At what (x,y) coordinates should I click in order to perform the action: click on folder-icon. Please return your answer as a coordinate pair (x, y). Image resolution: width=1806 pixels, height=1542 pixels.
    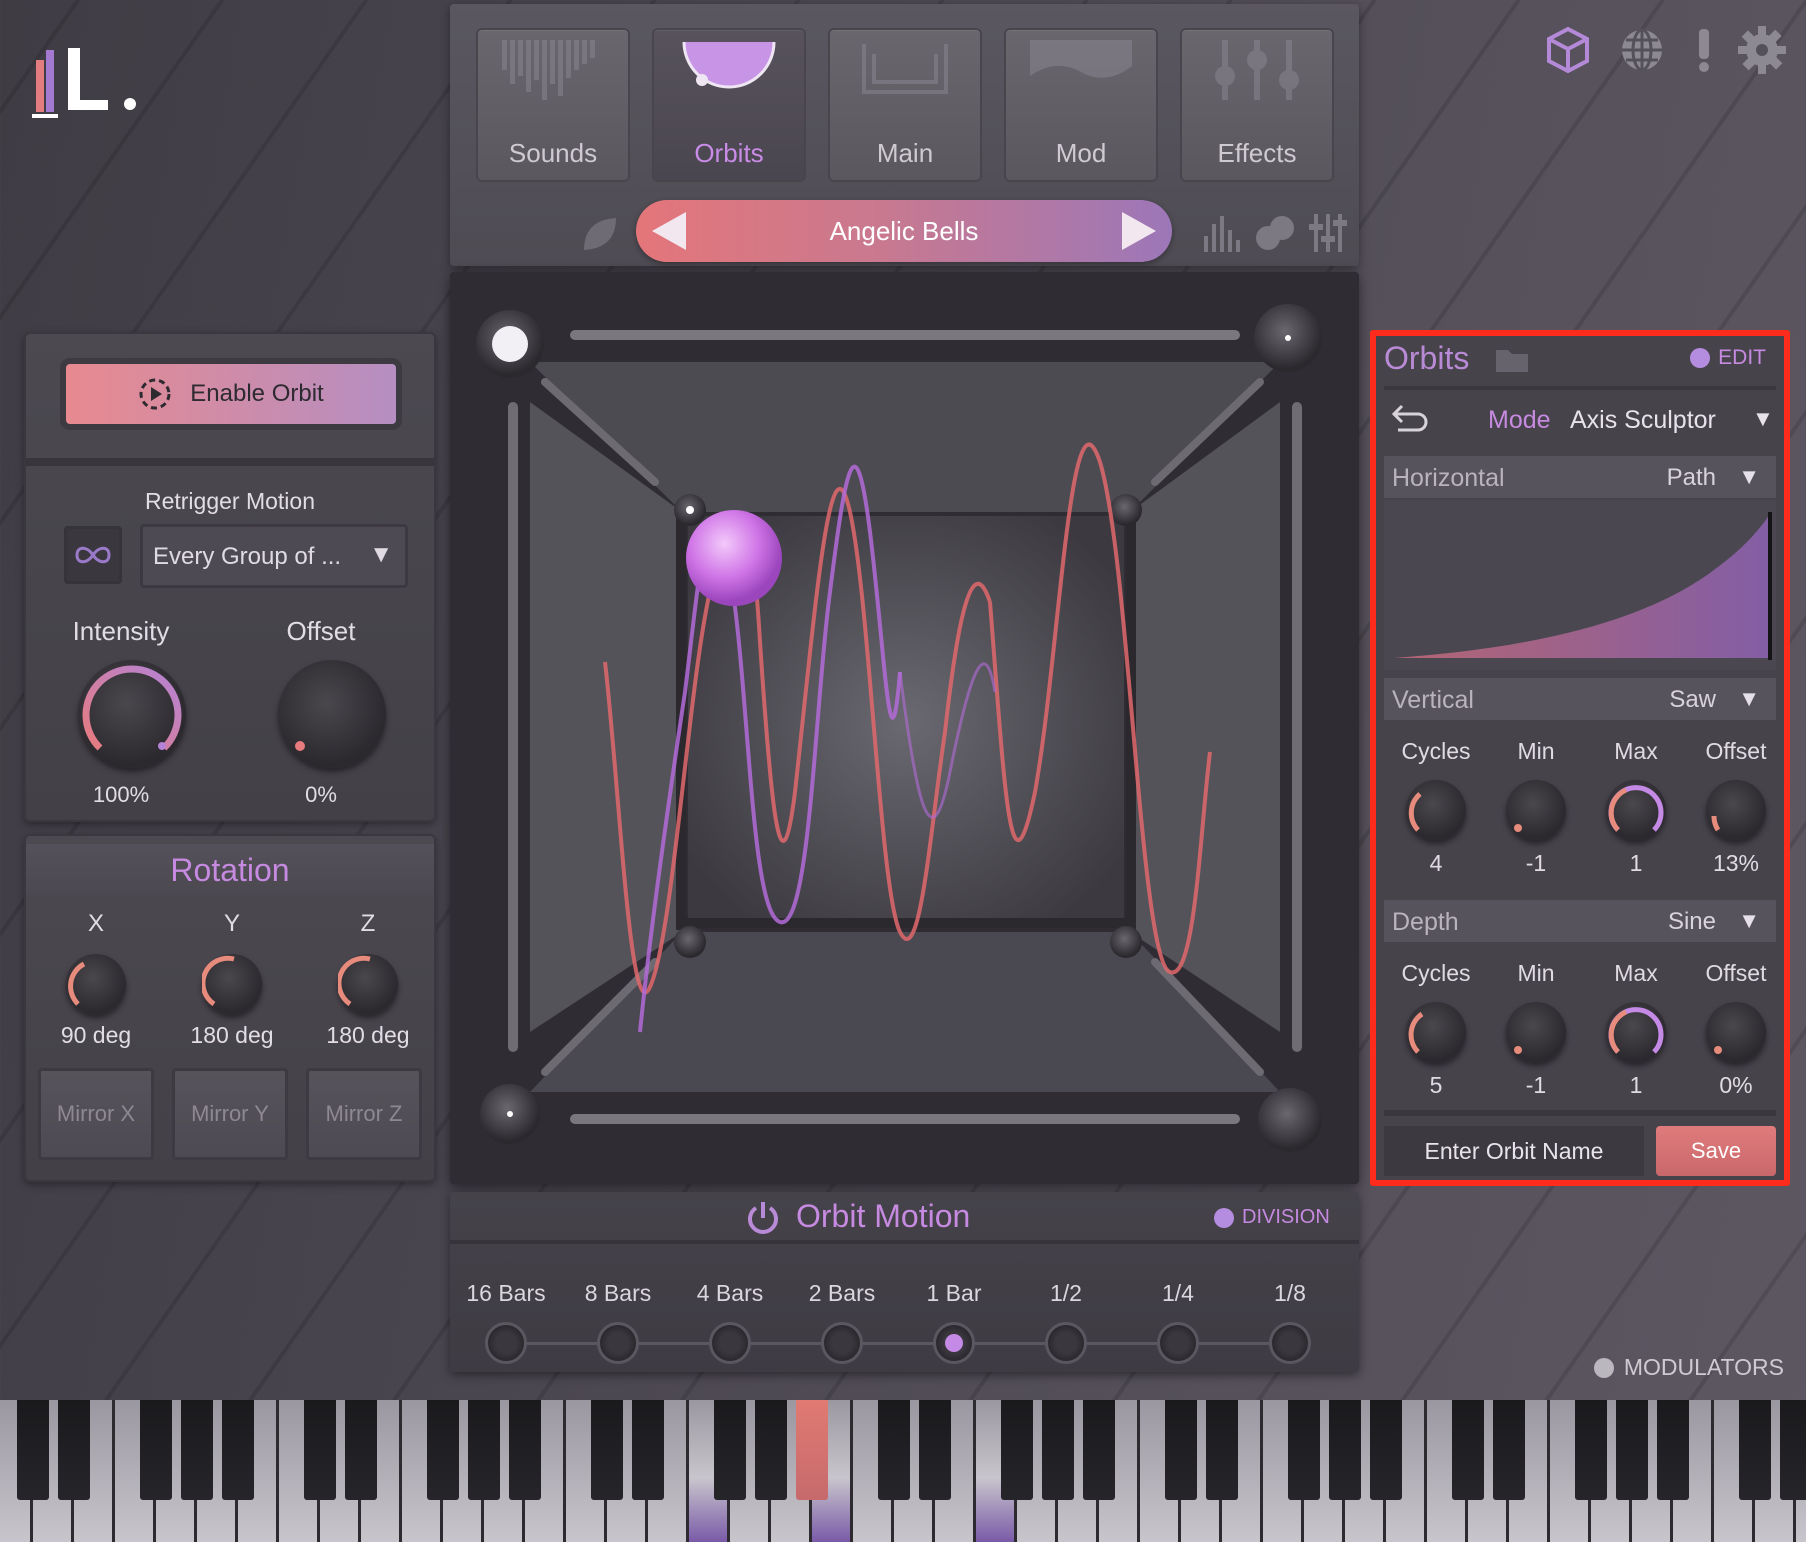
    Looking at the image, I should click on (1512, 360).